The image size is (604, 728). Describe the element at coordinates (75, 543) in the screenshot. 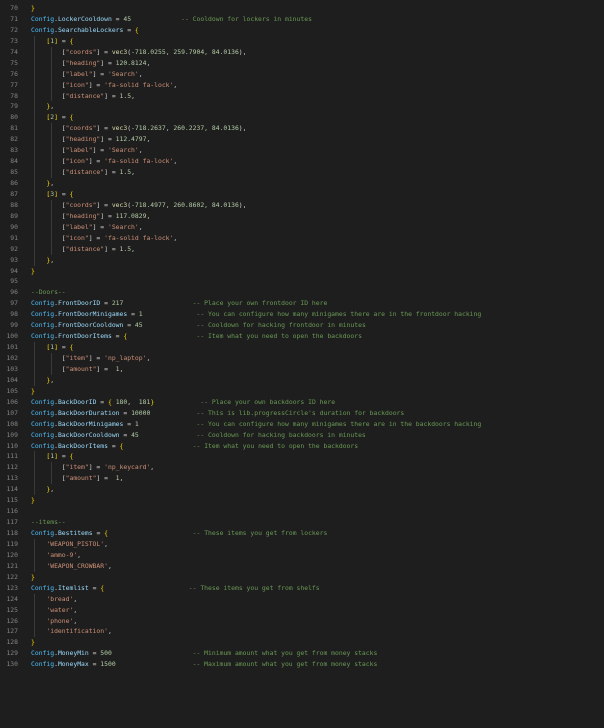

I see `code-token: 'WEAPON_PISTOL'` at that location.